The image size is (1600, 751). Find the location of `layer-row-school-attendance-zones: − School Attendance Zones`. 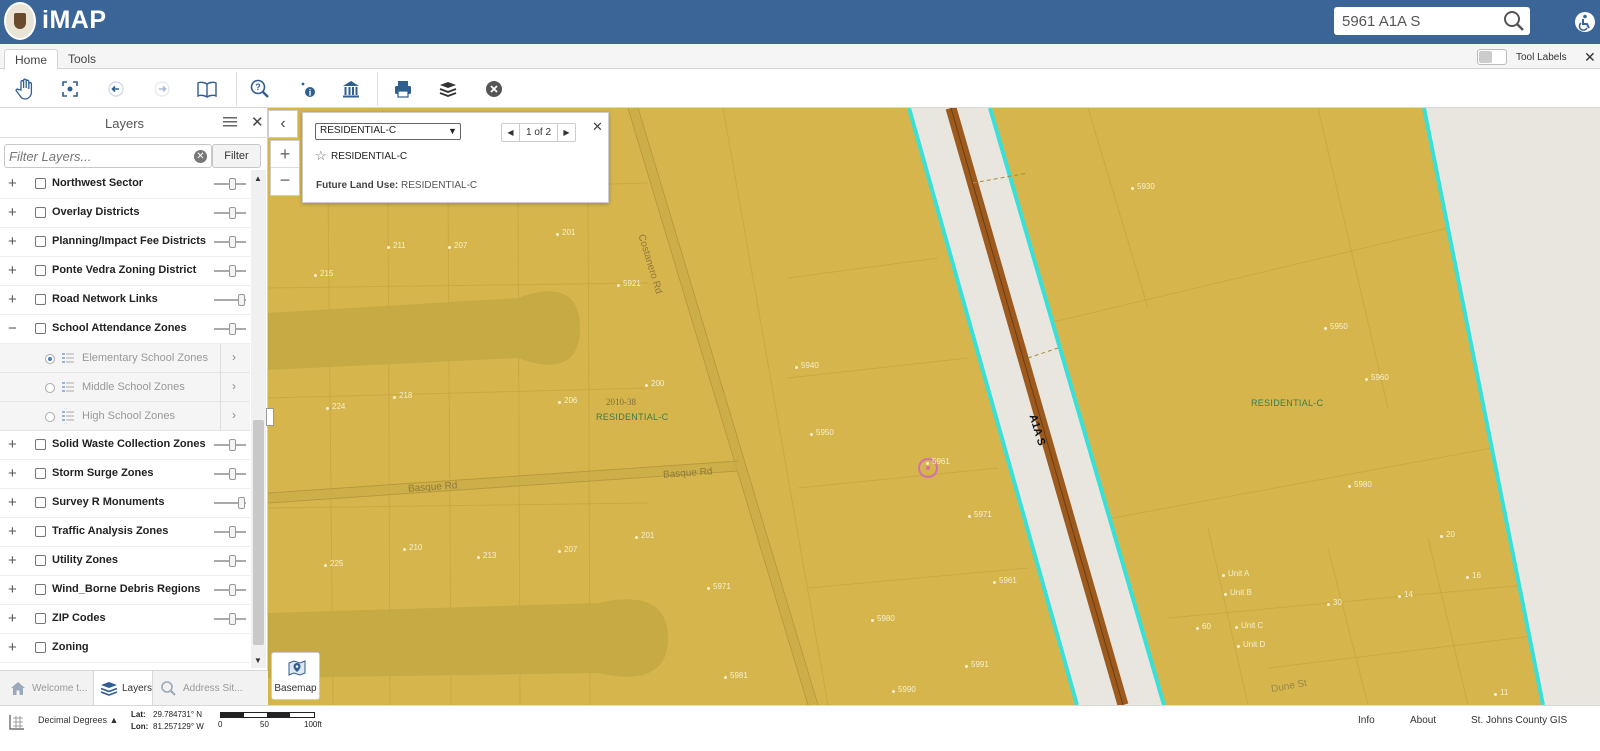

layer-row-school-attendance-zones: − School Attendance Zones is located at coordinates (125, 329).